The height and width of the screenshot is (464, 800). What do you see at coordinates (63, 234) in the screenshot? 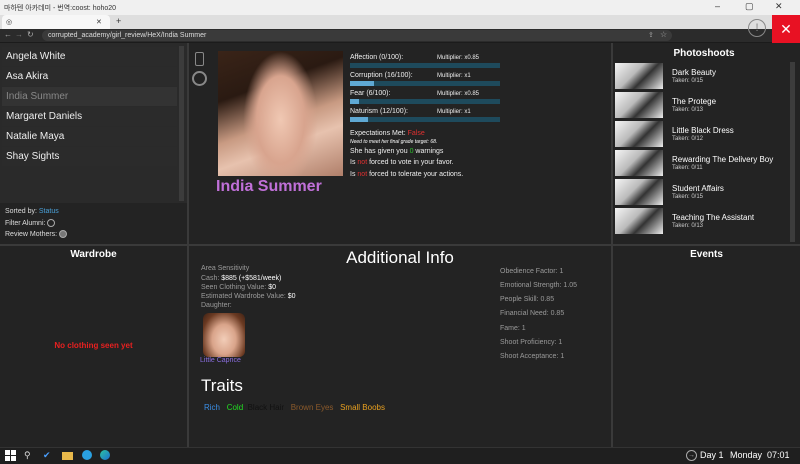
I see `review-mothers-radio` at bounding box center [63, 234].